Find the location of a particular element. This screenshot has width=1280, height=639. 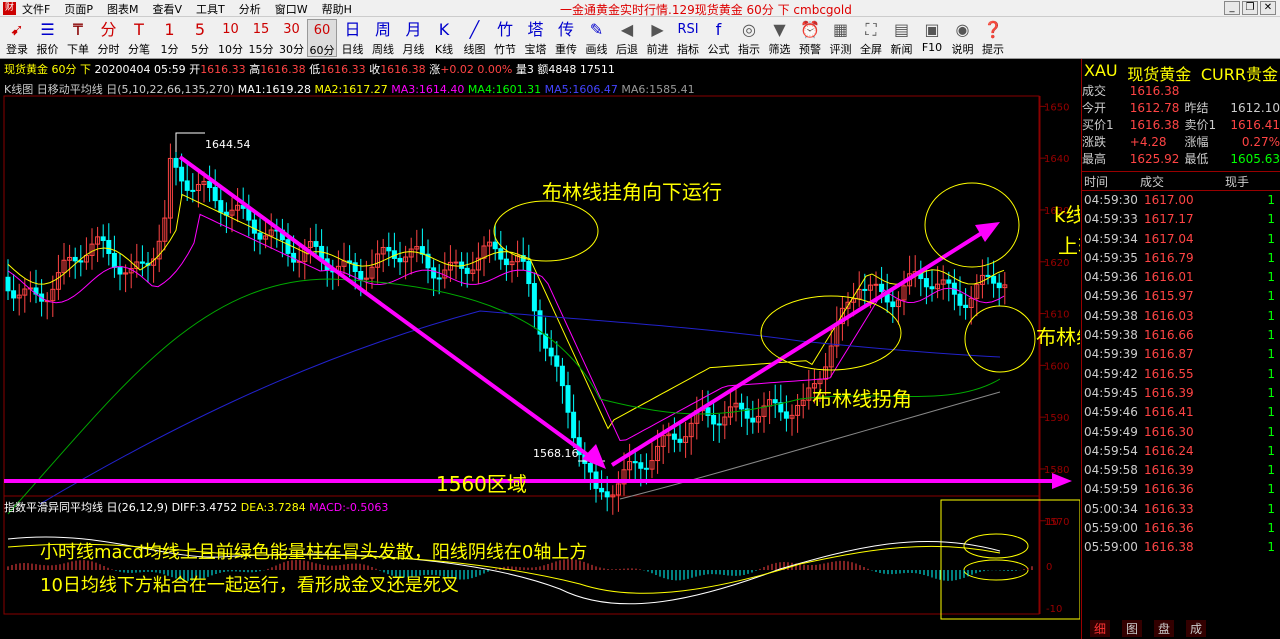

menu-item: 工具T is located at coordinates (210, 9).